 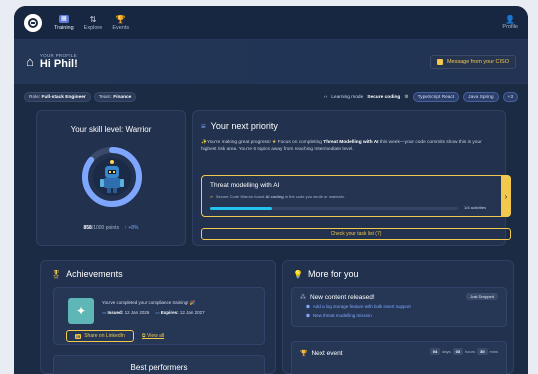 I want to click on share-linkedin-button: in Share on LinkedIn, so click(x=100, y=336).